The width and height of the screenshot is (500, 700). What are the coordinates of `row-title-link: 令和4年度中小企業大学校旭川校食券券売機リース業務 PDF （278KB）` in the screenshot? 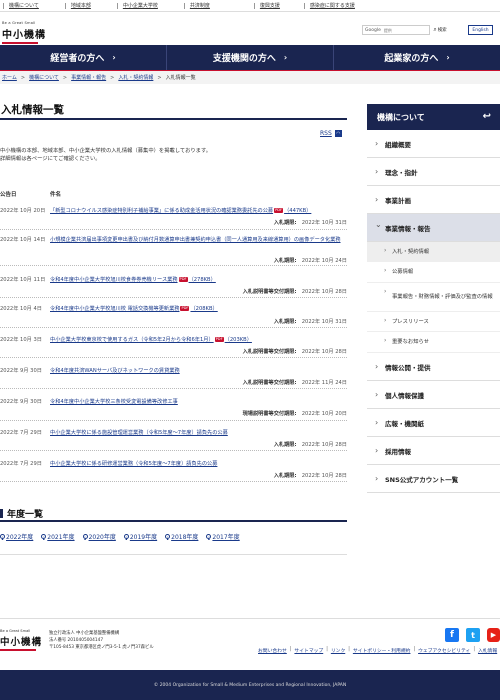 It's located at (198, 280).